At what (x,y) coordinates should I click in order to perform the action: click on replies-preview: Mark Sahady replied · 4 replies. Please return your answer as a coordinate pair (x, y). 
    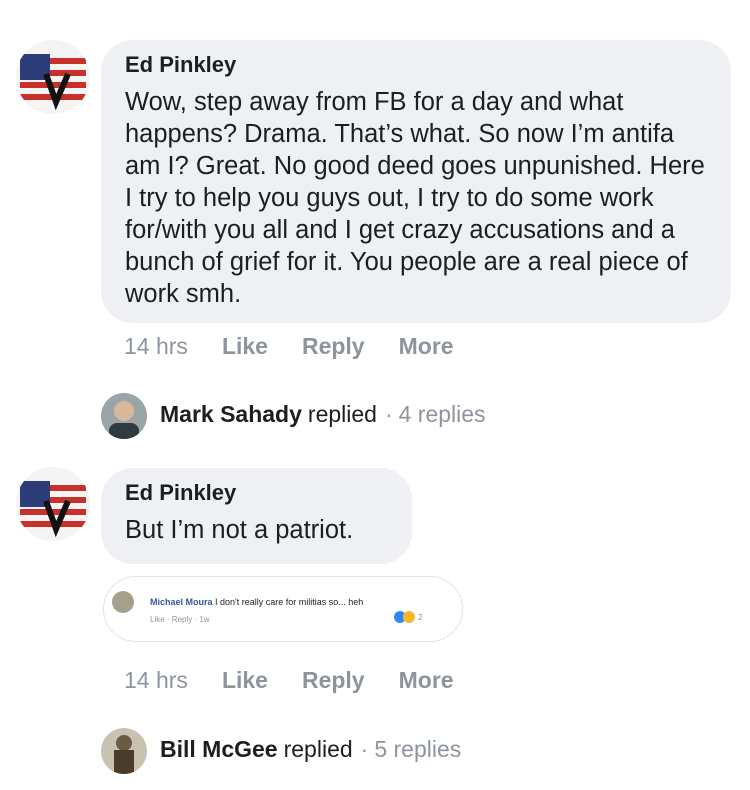
    Looking at the image, I should click on (323, 414).